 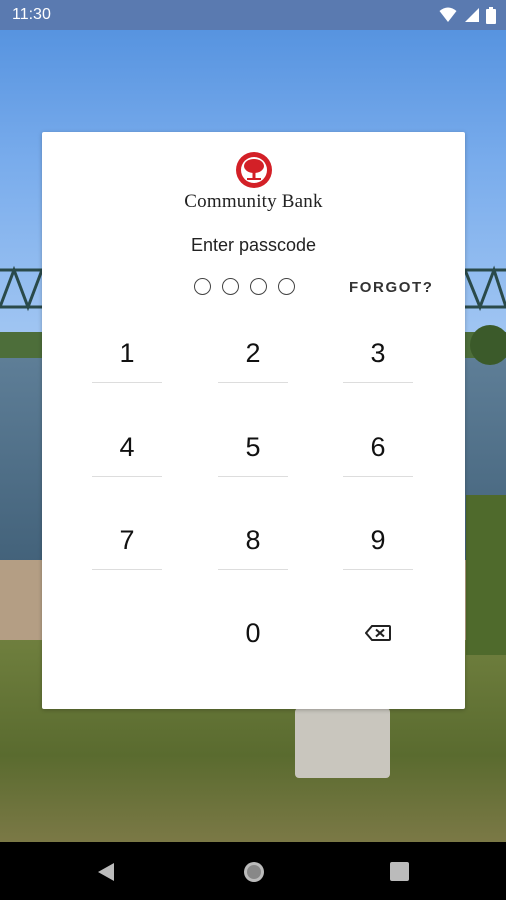 I want to click on status-icons, so click(x=466, y=16).